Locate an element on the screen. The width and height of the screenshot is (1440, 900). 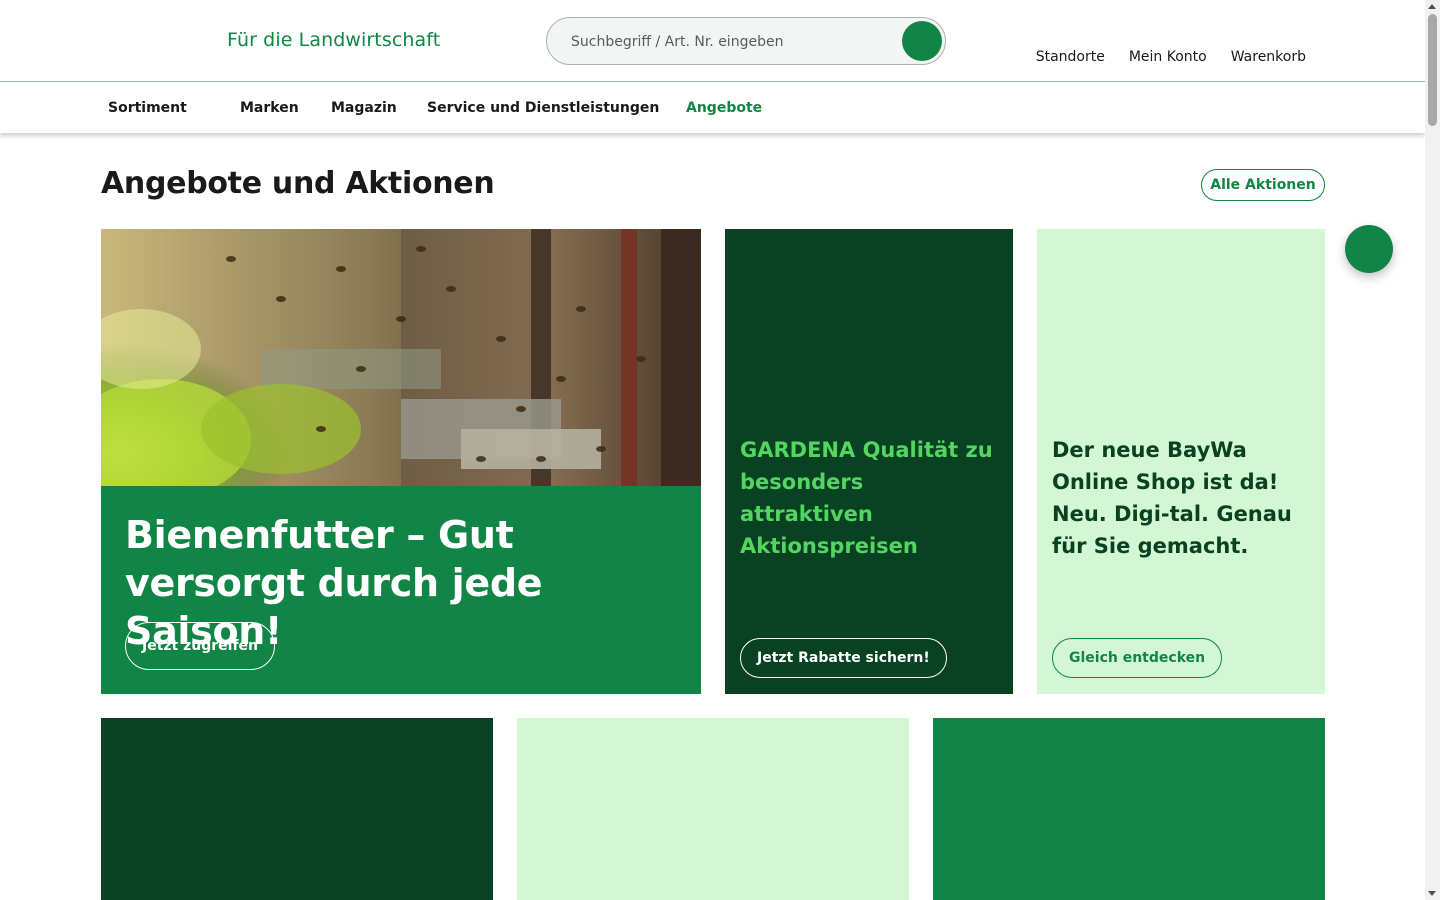
site-tagline: Für die Landwirtschaft is located at coordinates (333, 40).